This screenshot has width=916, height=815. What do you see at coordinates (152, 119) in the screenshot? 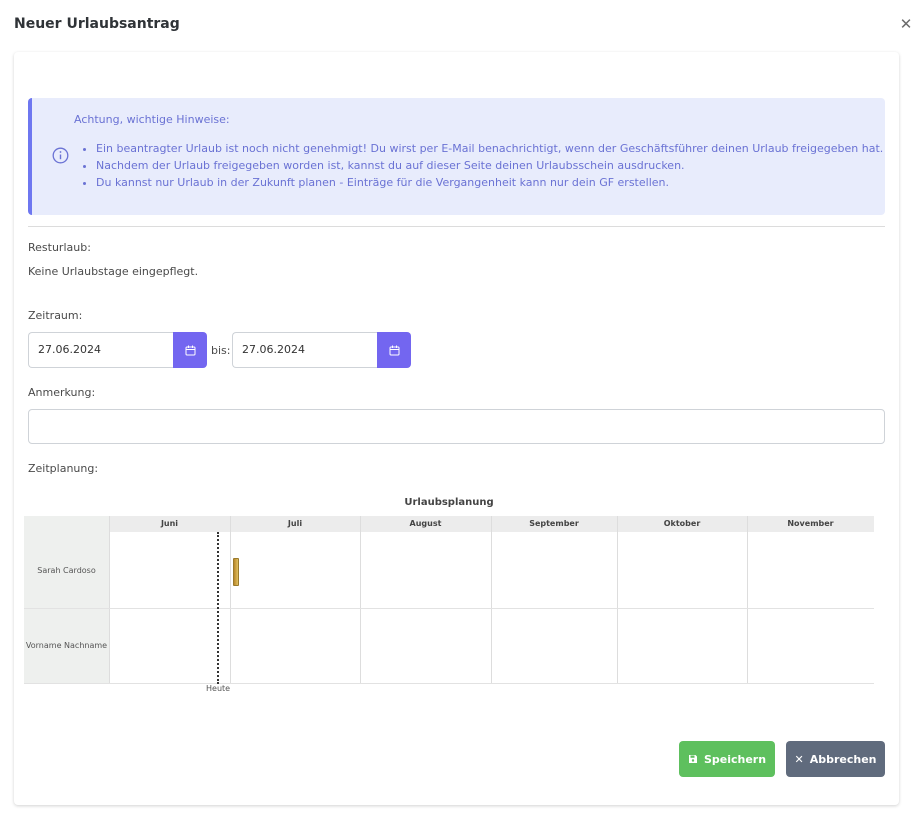
I see `alert-heading: Achtung, wichtige Hinweise:` at bounding box center [152, 119].